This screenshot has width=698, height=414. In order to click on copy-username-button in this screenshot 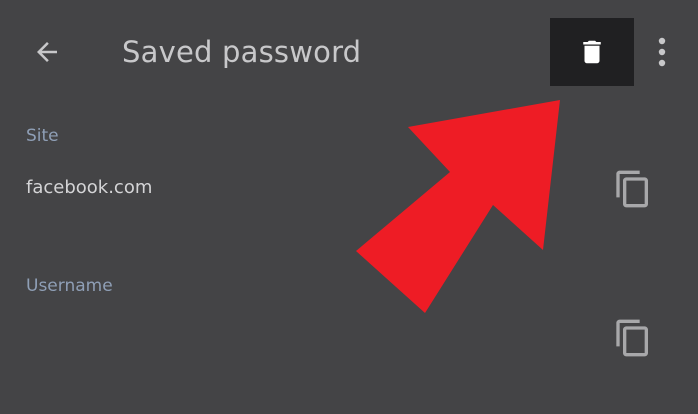, I will do `click(633, 338)`.